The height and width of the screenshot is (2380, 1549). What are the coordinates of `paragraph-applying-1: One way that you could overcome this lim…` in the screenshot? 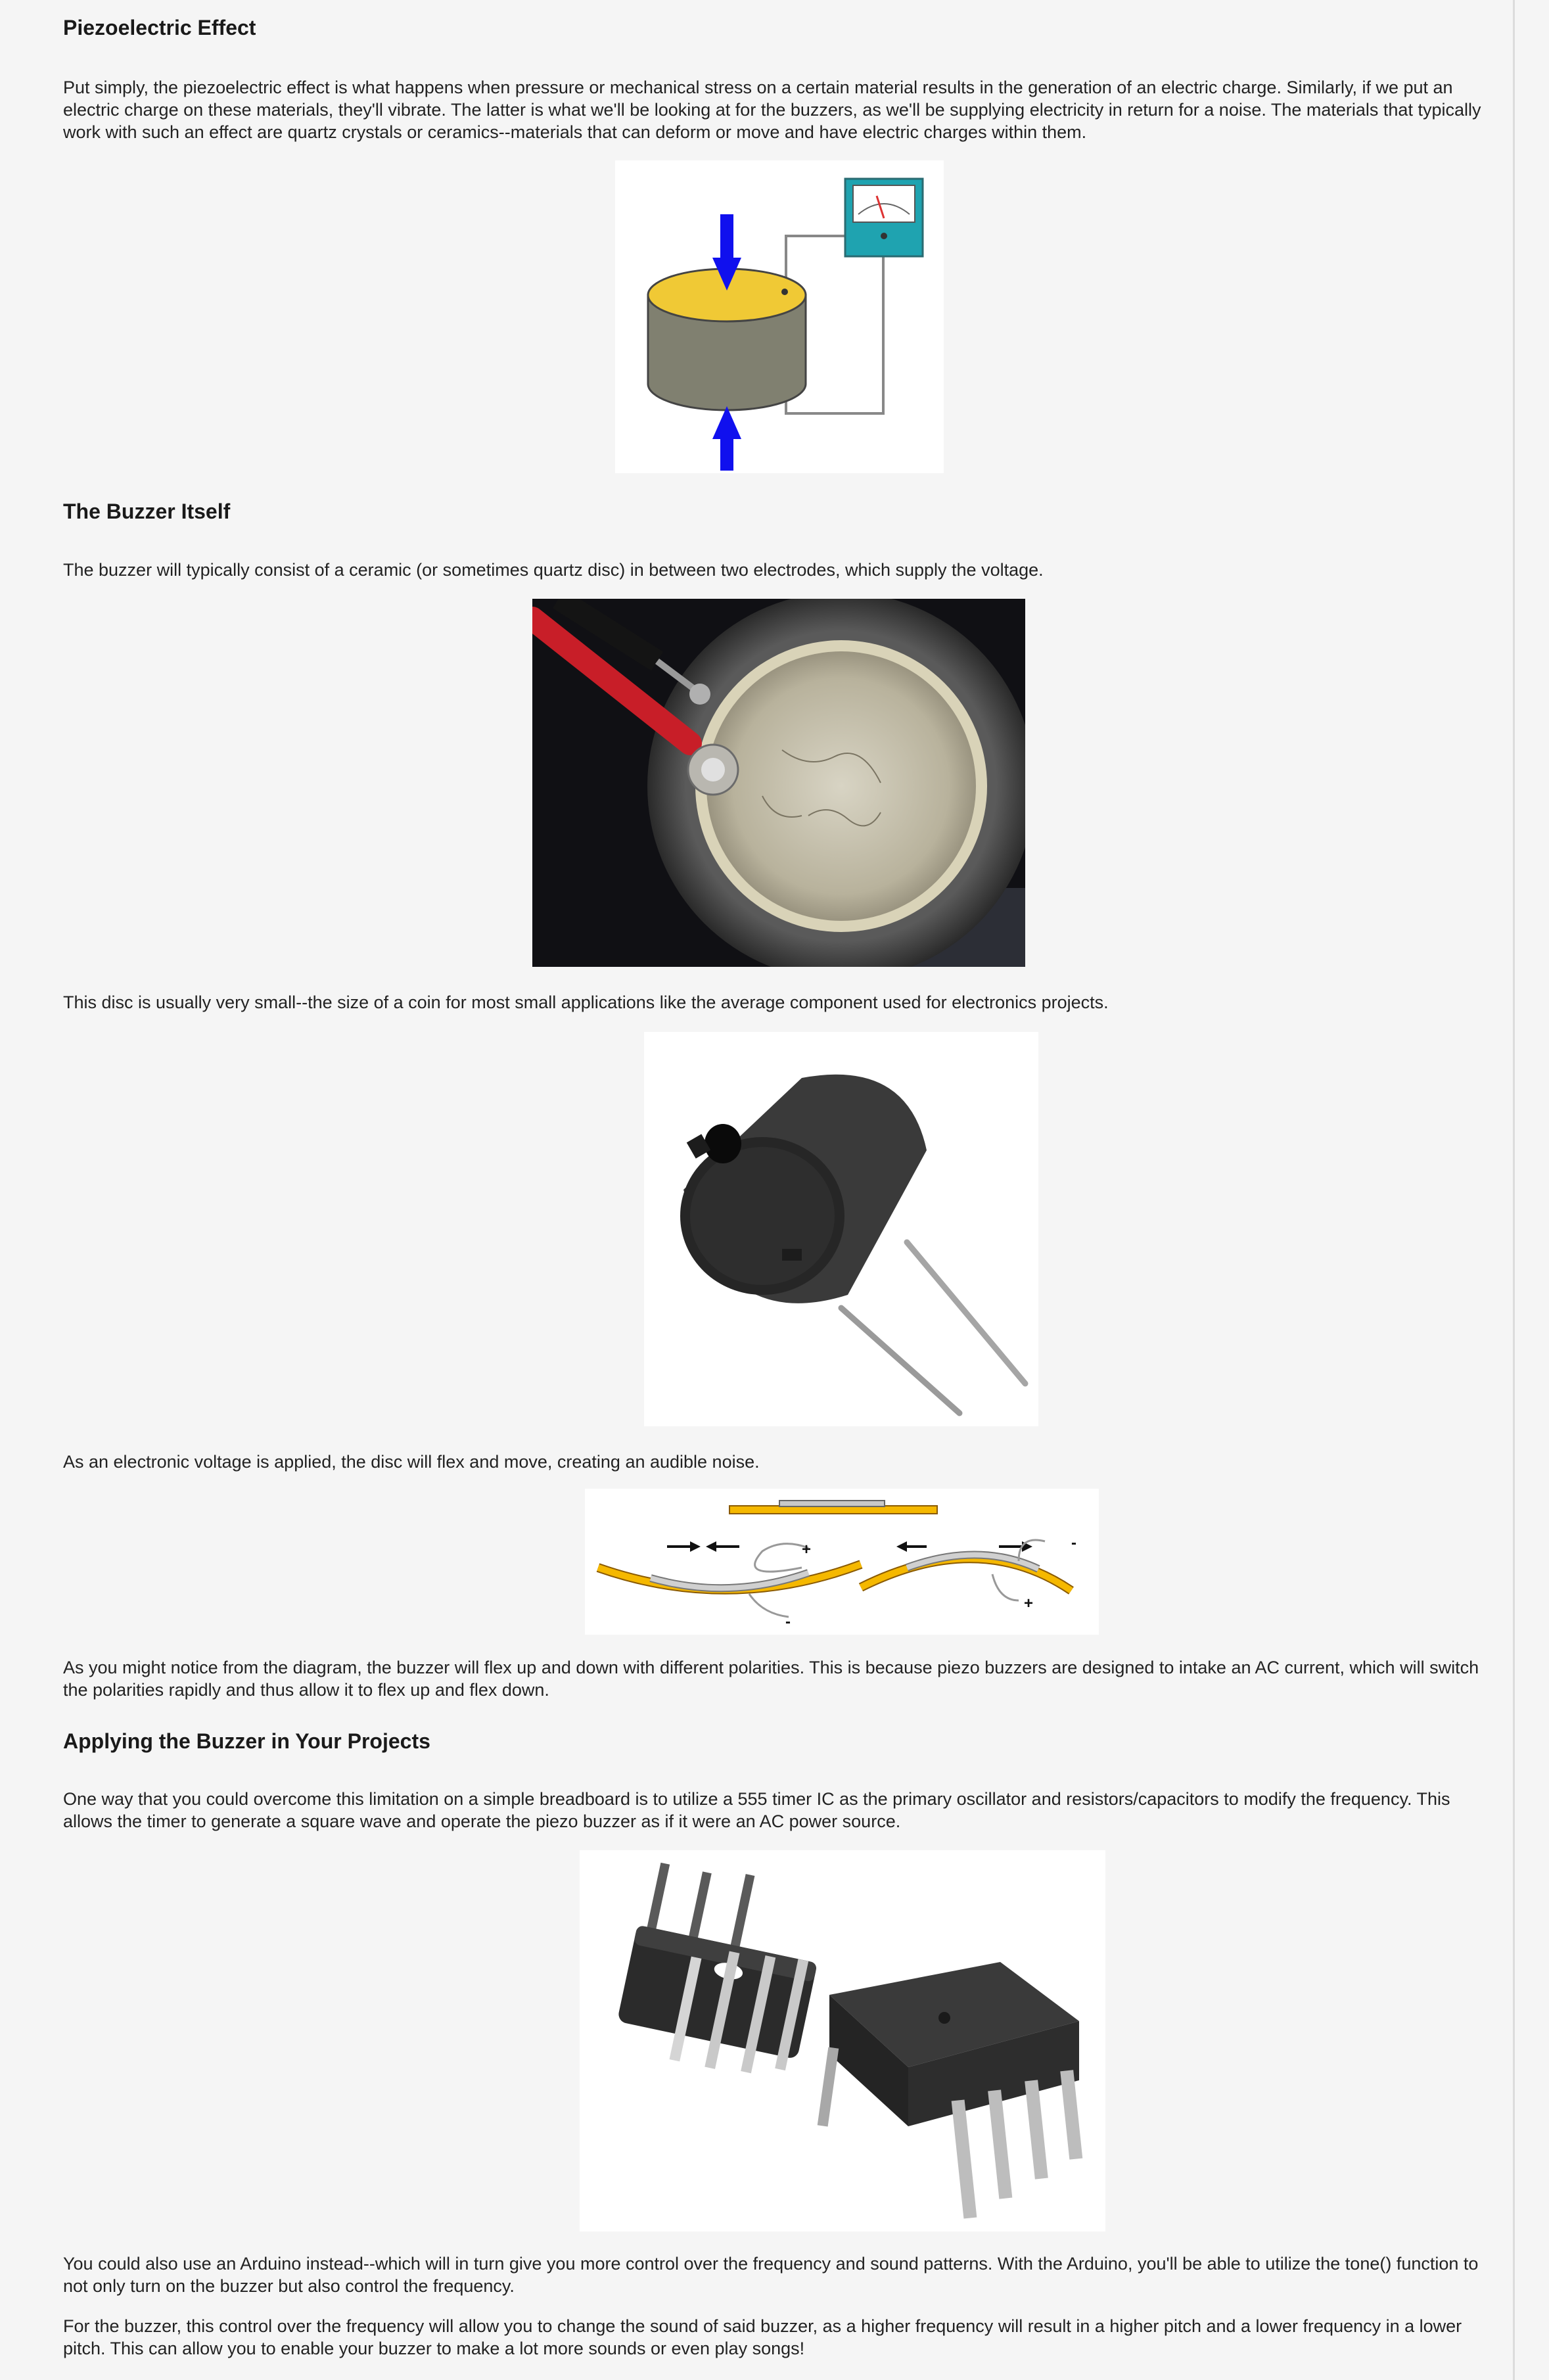 It's located at (756, 1810).